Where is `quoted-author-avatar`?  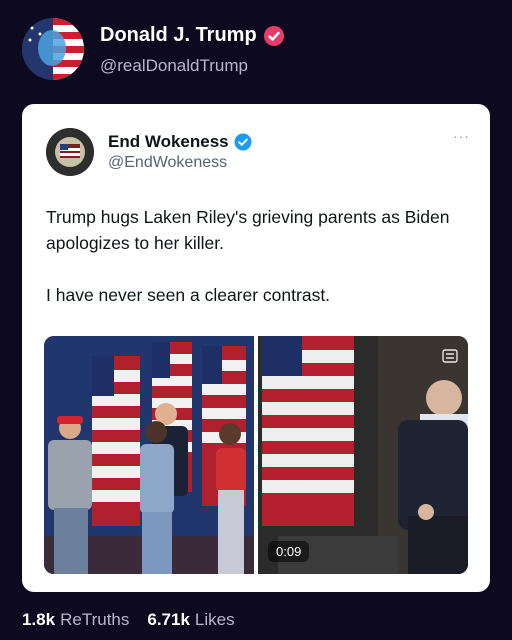 quoted-author-avatar is located at coordinates (70, 152).